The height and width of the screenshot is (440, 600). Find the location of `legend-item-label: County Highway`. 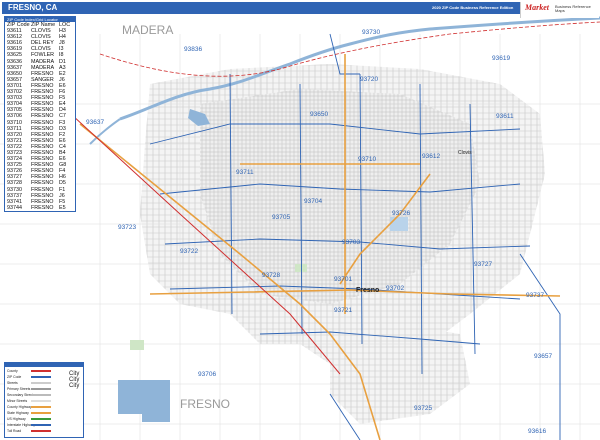

legend-item-label: County Highway is located at coordinates (19, 407).